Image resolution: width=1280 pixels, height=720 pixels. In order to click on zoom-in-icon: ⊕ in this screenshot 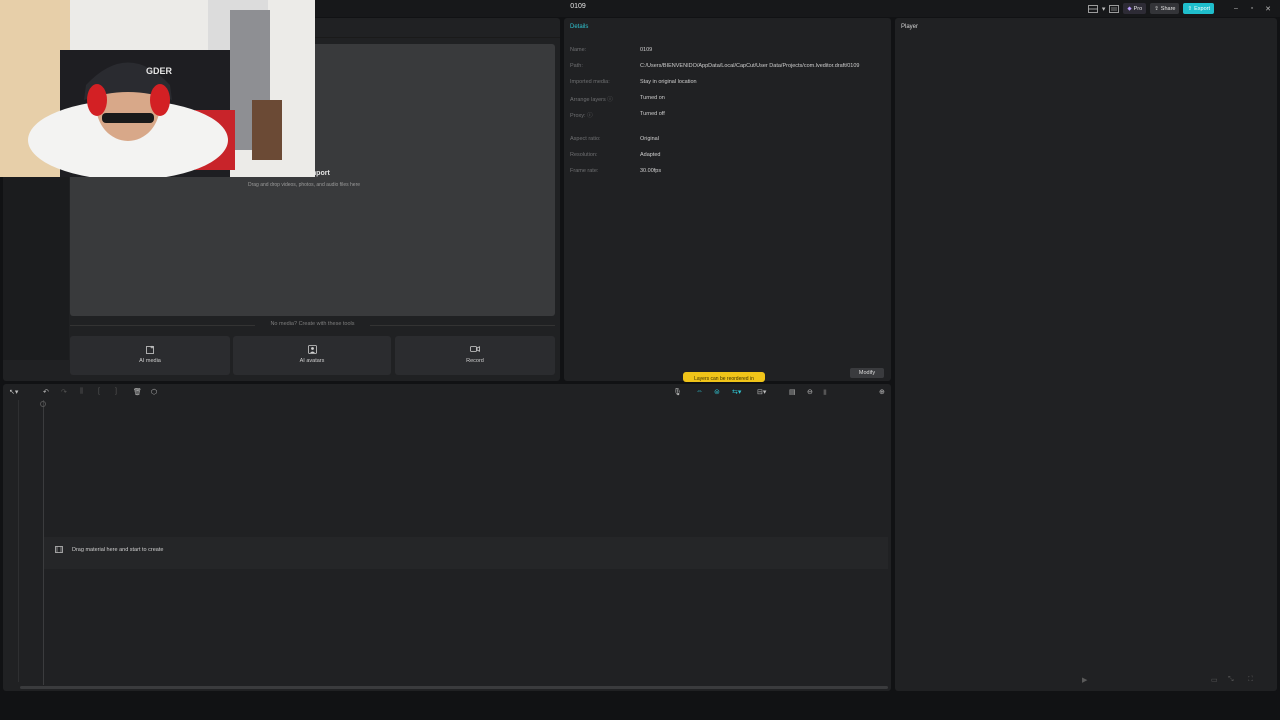, I will do `click(882, 392)`.